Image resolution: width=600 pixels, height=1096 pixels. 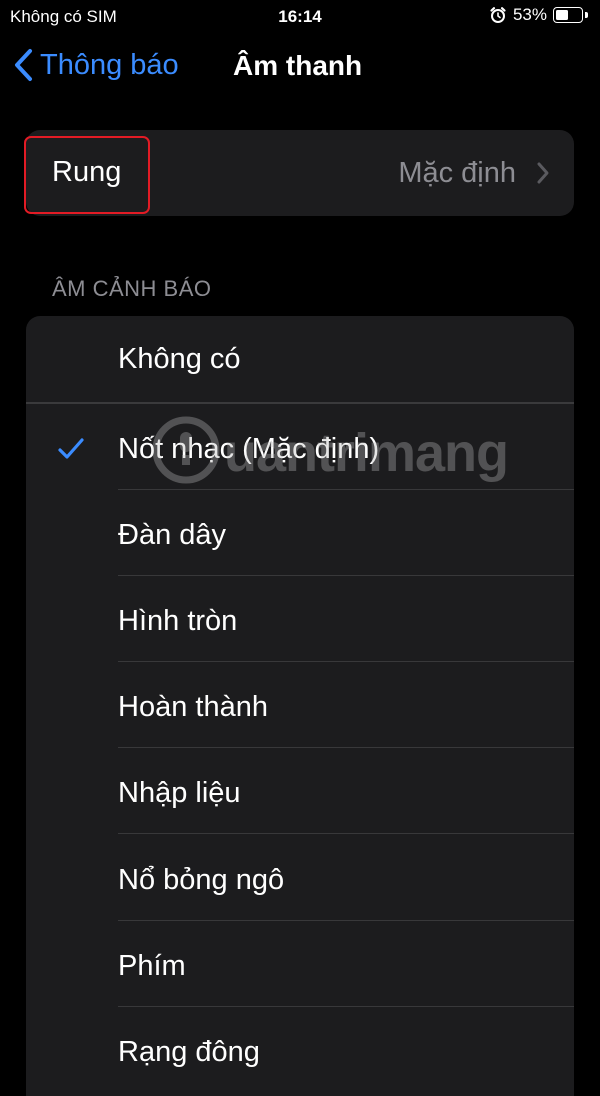 I want to click on tone-label: Đàn dây, so click(x=172, y=535).